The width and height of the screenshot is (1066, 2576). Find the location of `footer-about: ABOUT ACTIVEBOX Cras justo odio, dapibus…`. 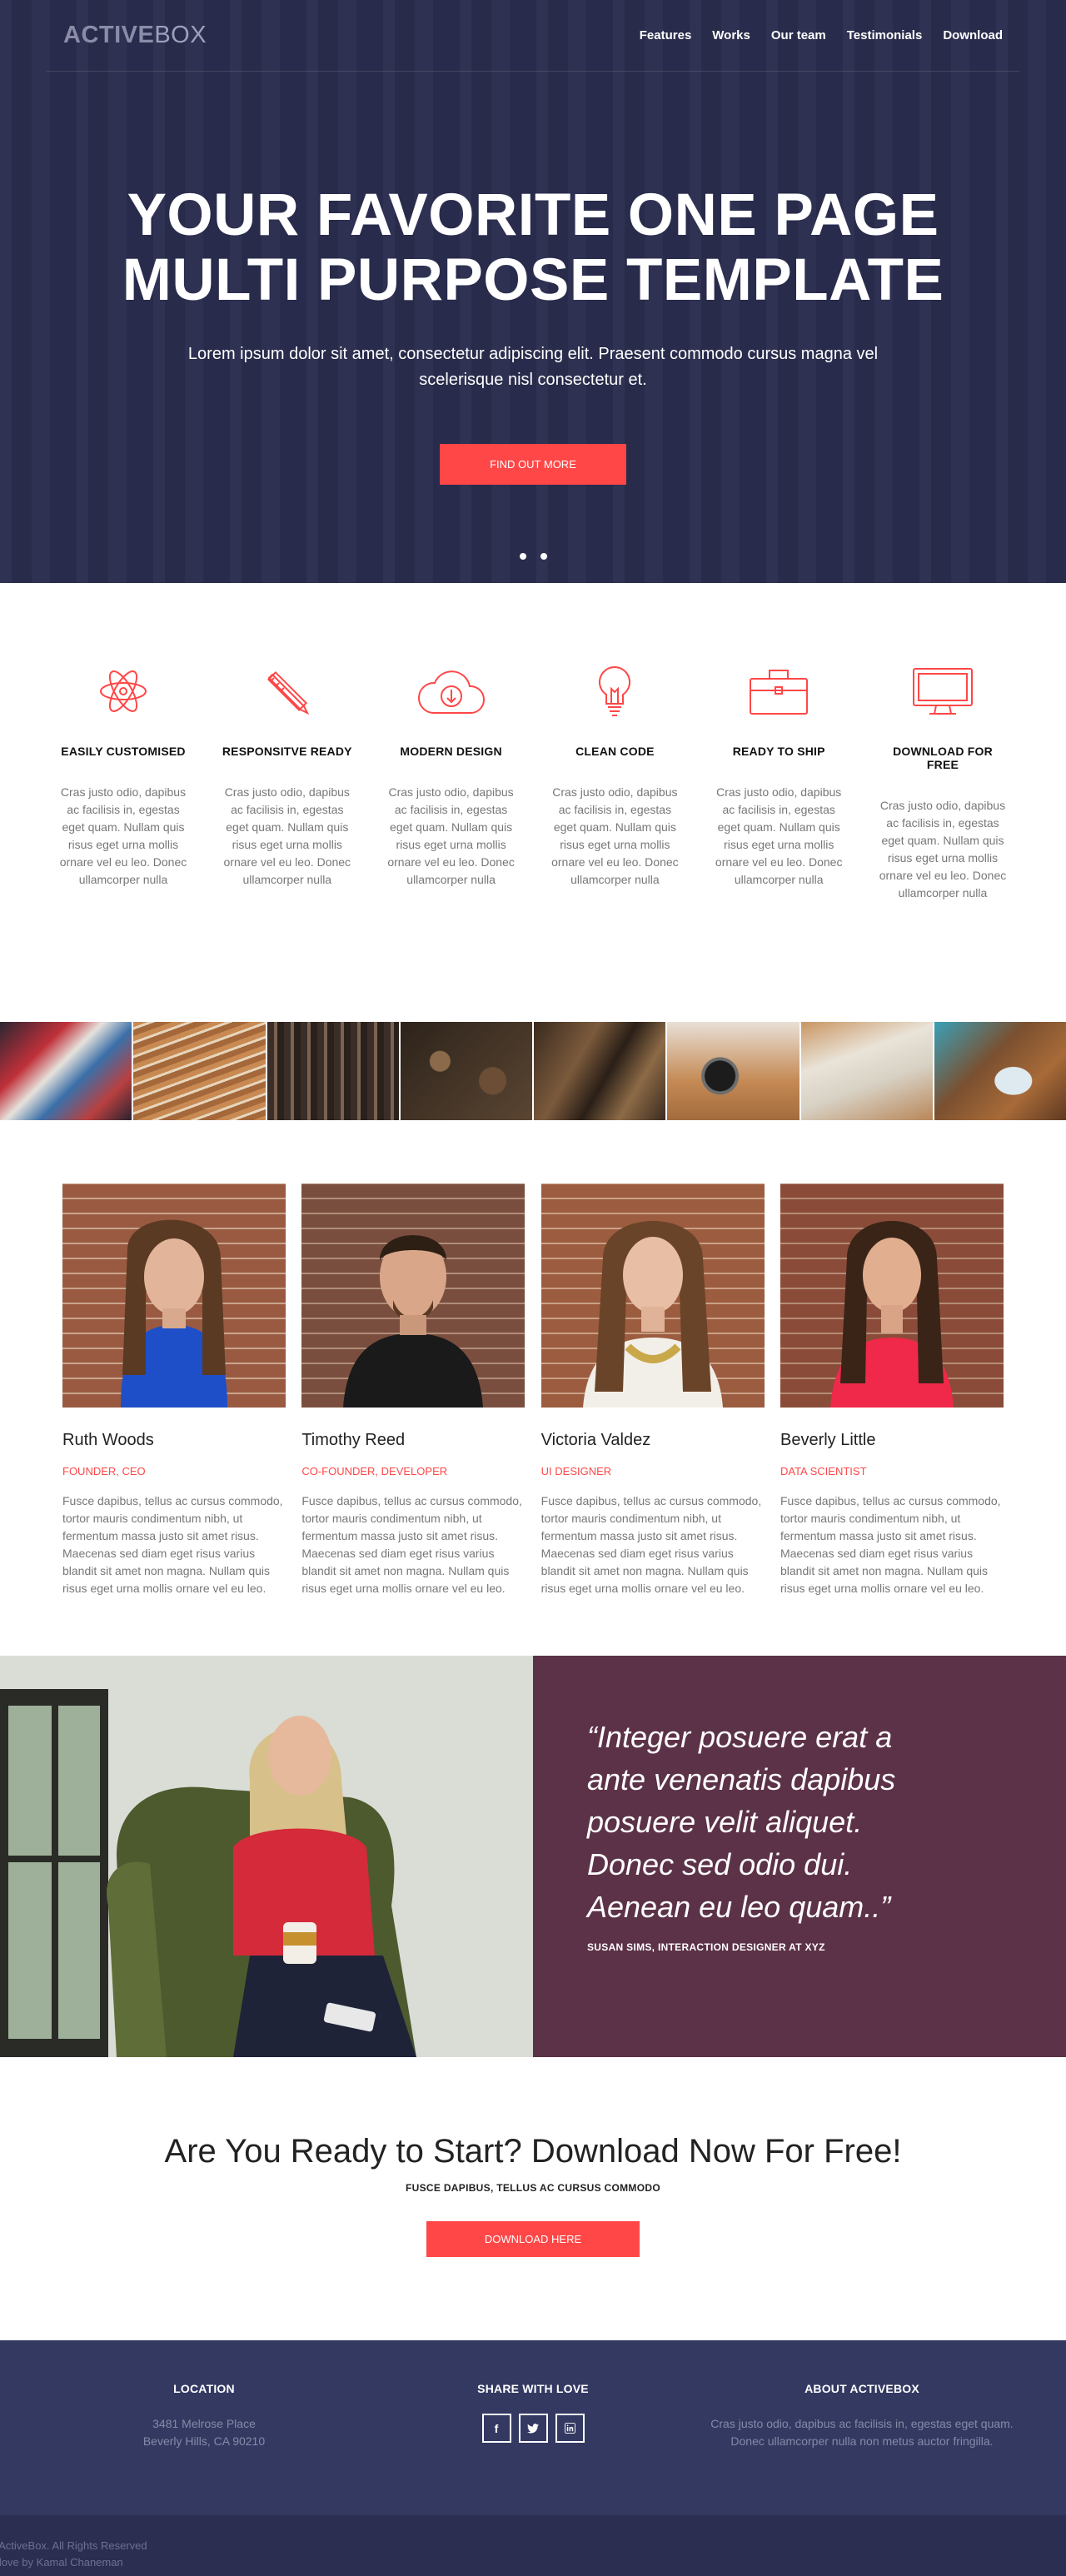

footer-about: ABOUT ACTIVEBOX Cras justo odio, dapibus… is located at coordinates (862, 2448).